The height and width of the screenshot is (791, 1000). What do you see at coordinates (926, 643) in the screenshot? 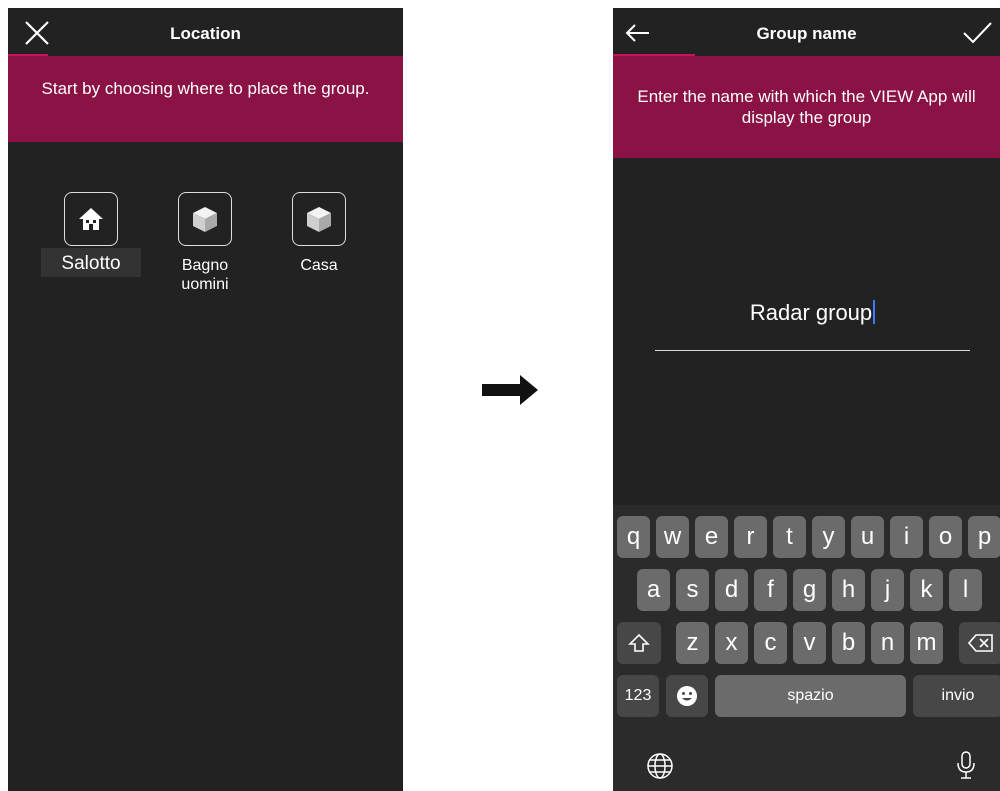
I see `key-m: m` at bounding box center [926, 643].